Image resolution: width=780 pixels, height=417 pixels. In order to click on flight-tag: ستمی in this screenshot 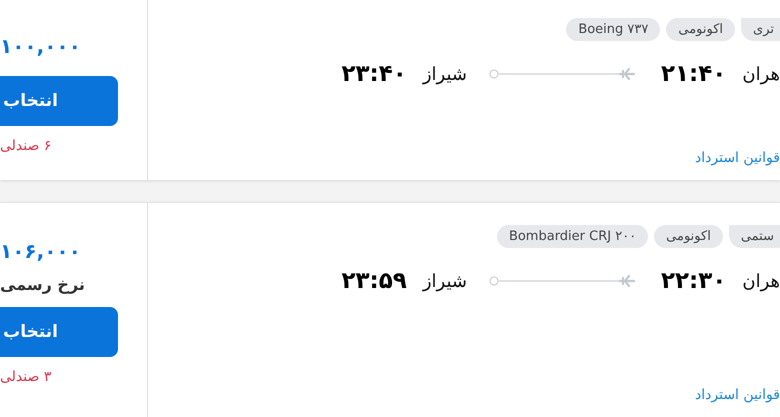, I will do `click(754, 236)`.